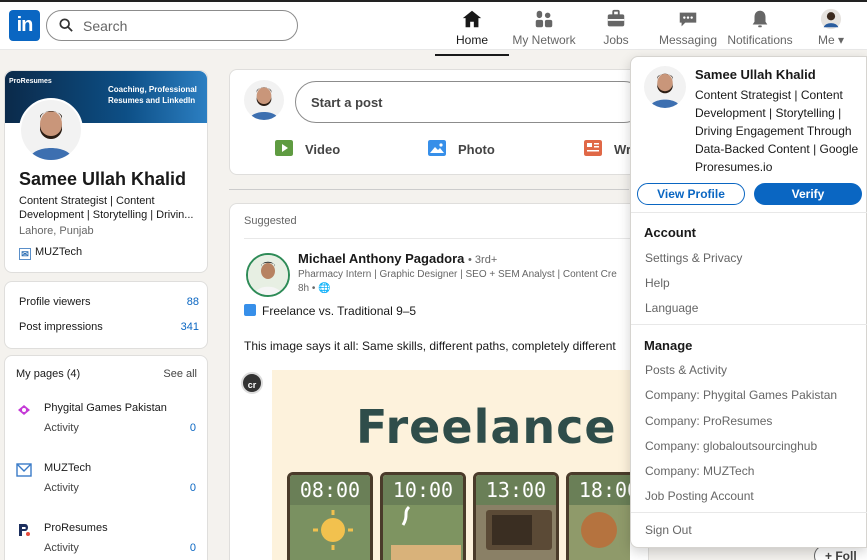 This screenshot has height=560, width=867. Describe the element at coordinates (24, 410) in the screenshot. I see `phygital-logo-icon` at that location.